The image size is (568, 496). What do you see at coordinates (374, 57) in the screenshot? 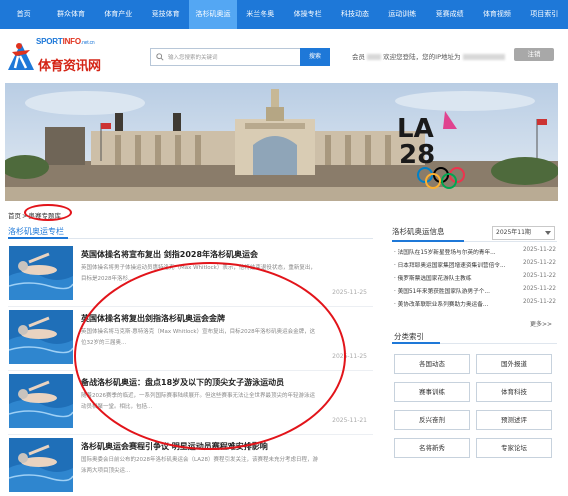
I see `member-name-redacted` at bounding box center [374, 57].